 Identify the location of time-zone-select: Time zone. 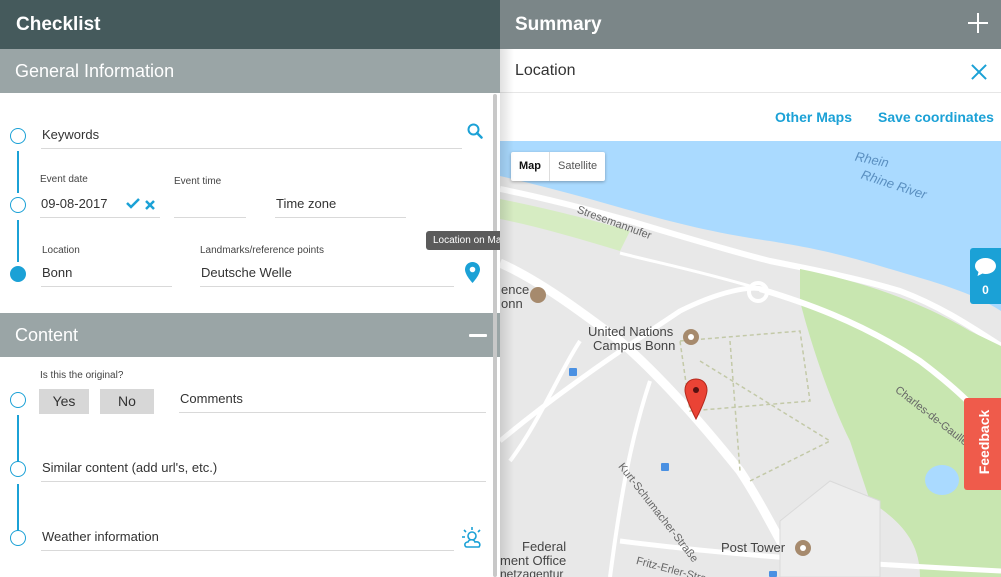
(340, 204).